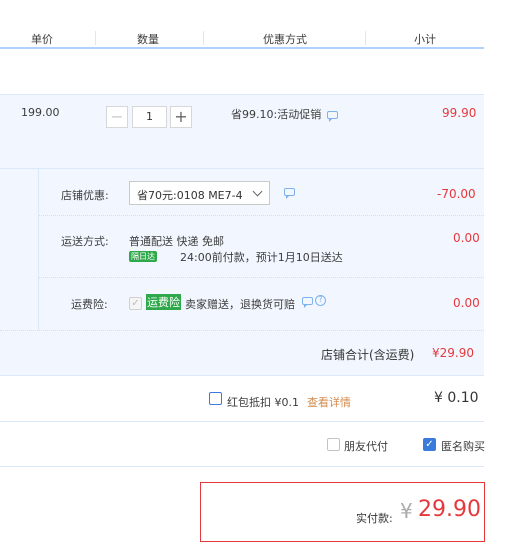  I want to click on friend-pay-label: 朋友代付, so click(366, 446).